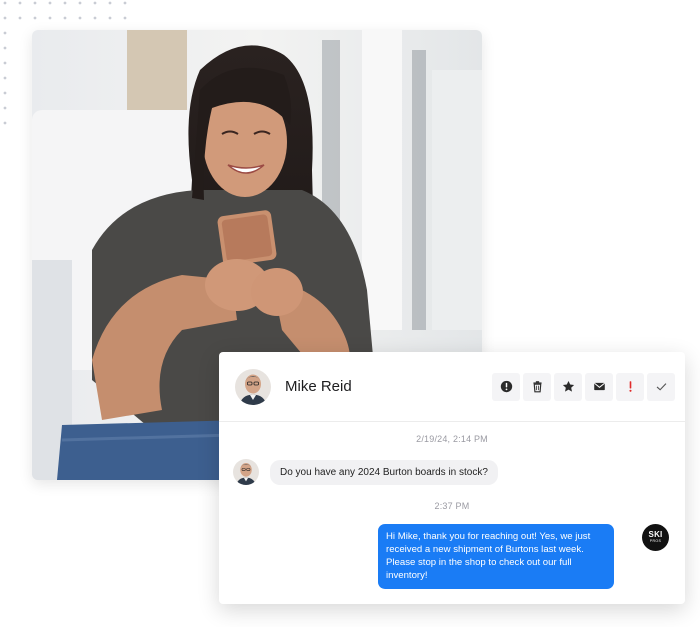  I want to click on star-icon, so click(568, 386).